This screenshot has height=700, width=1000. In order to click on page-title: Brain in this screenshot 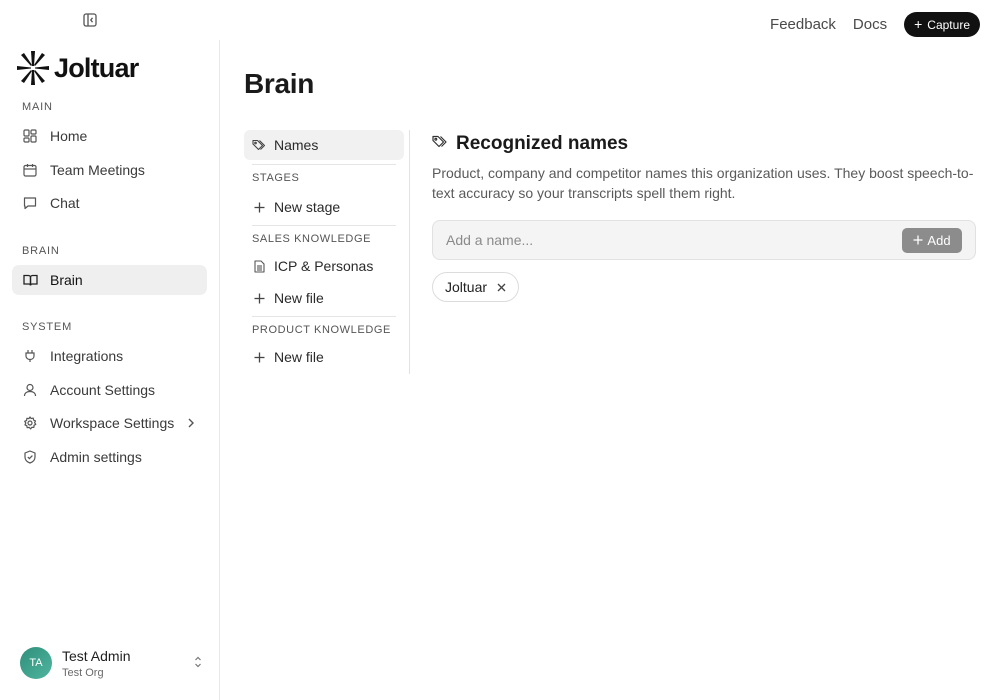, I will do `click(279, 83)`.